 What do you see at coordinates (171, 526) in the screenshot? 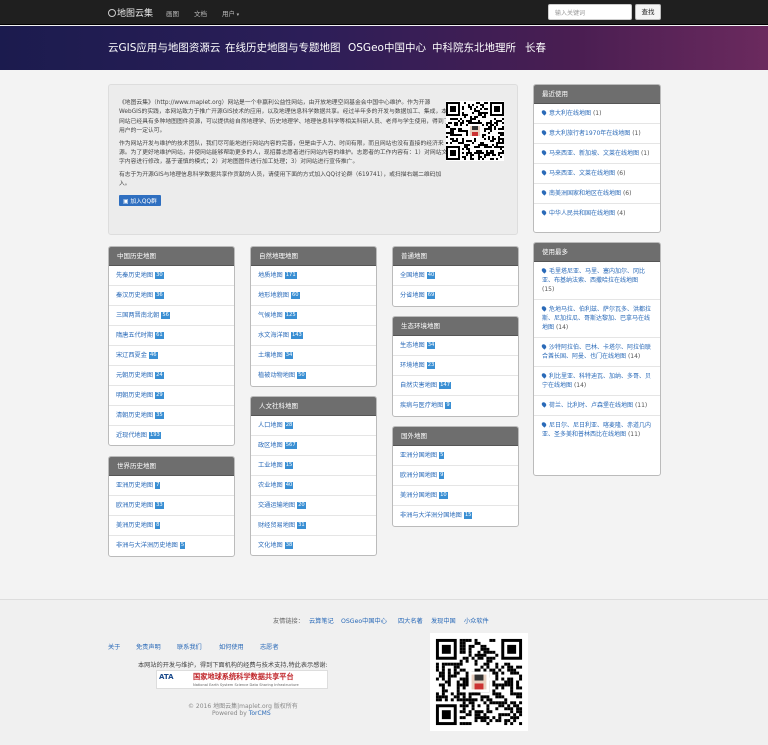
I see `category-link: 美洲历史地图 8` at bounding box center [171, 526].